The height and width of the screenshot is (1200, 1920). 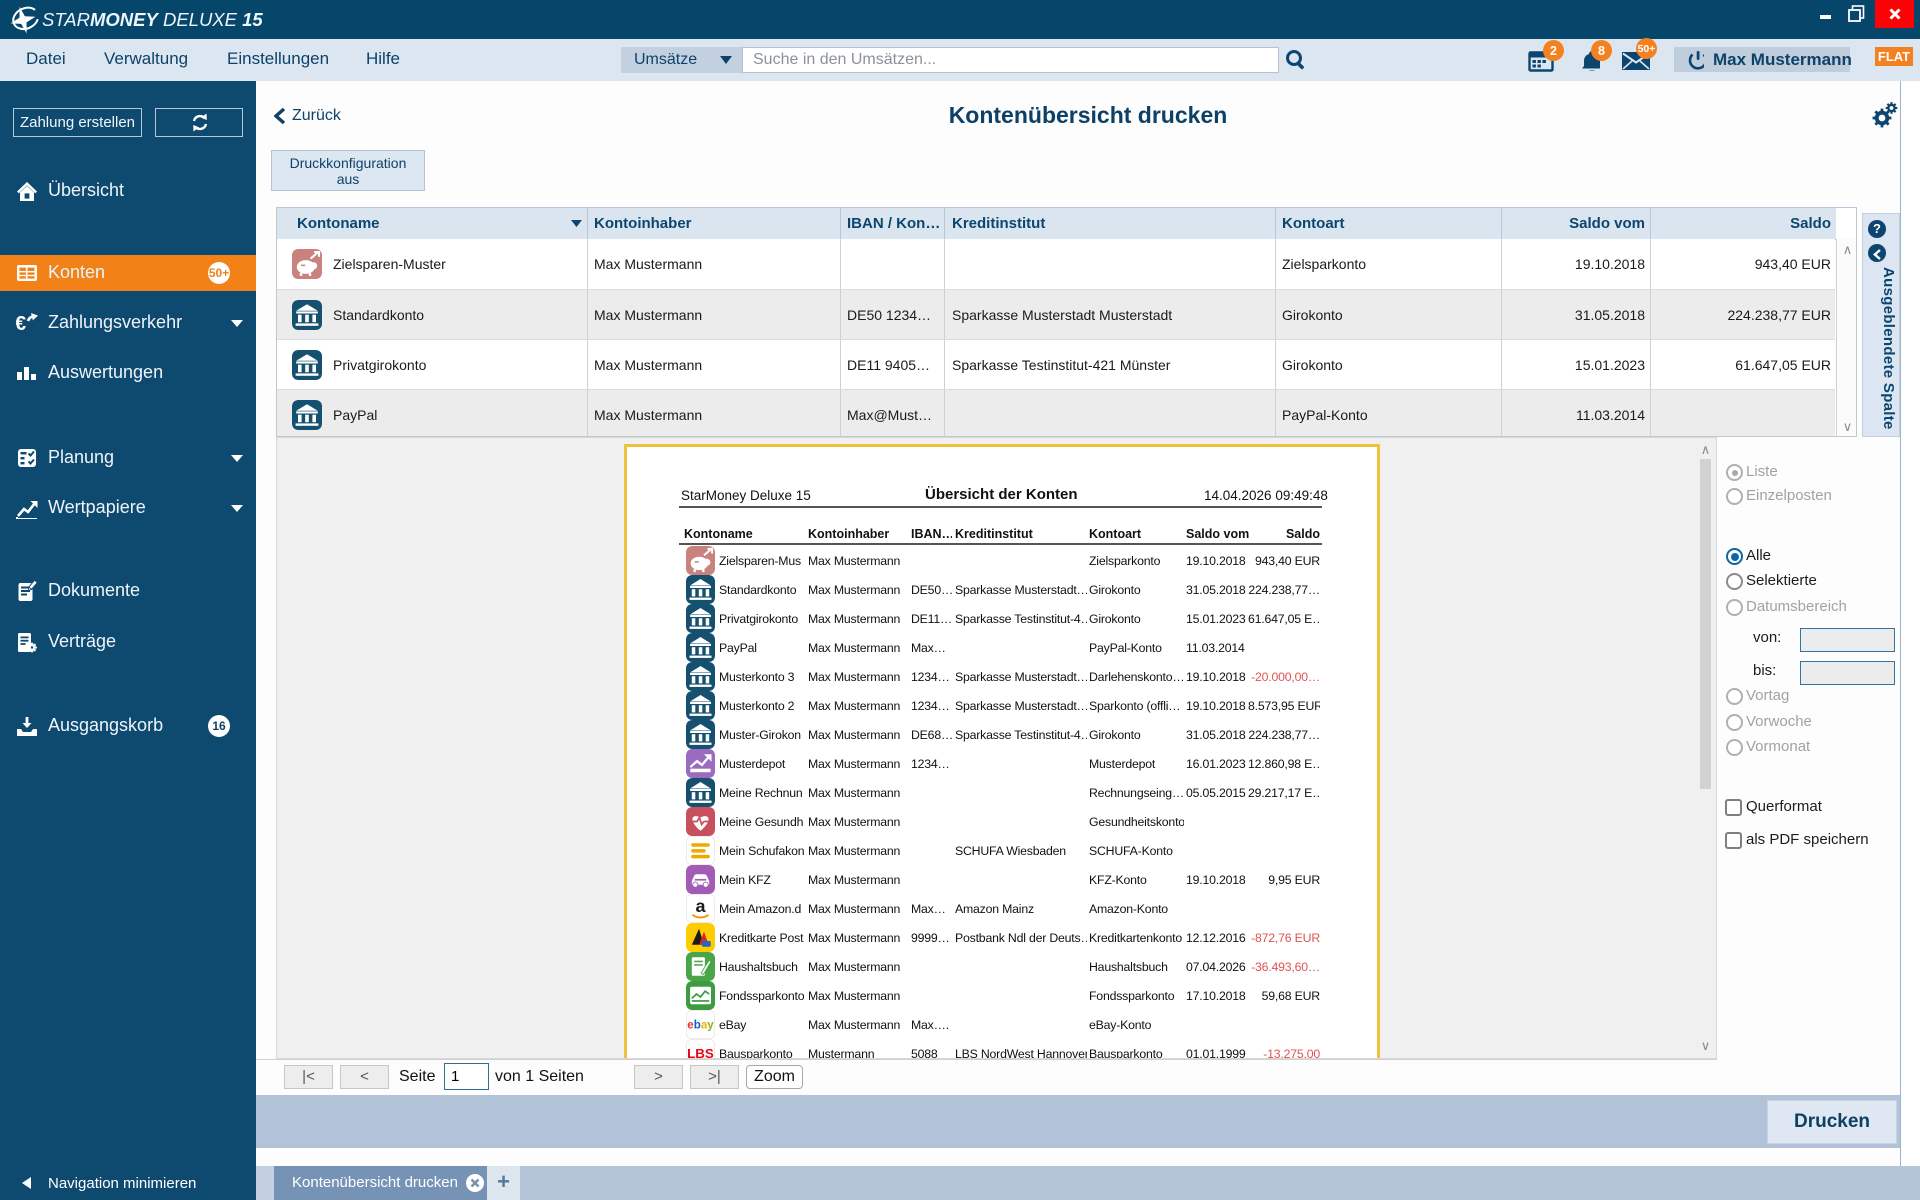 I want to click on svg-text: LBS, so click(x=700, y=1052).